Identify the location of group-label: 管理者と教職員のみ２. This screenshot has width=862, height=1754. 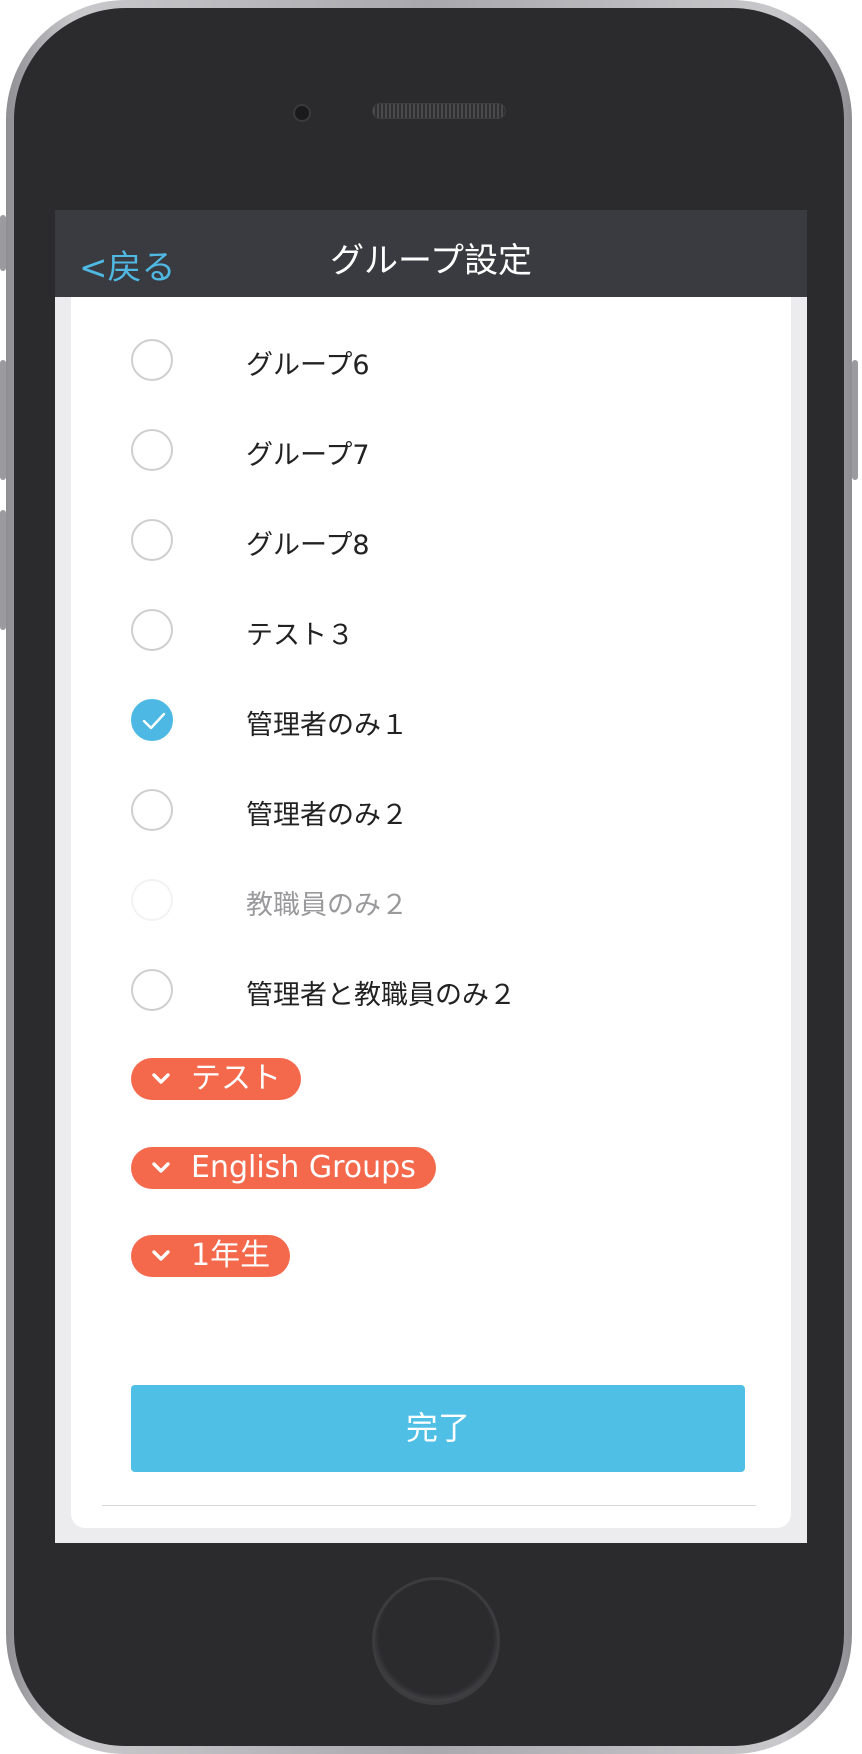
(381, 995).